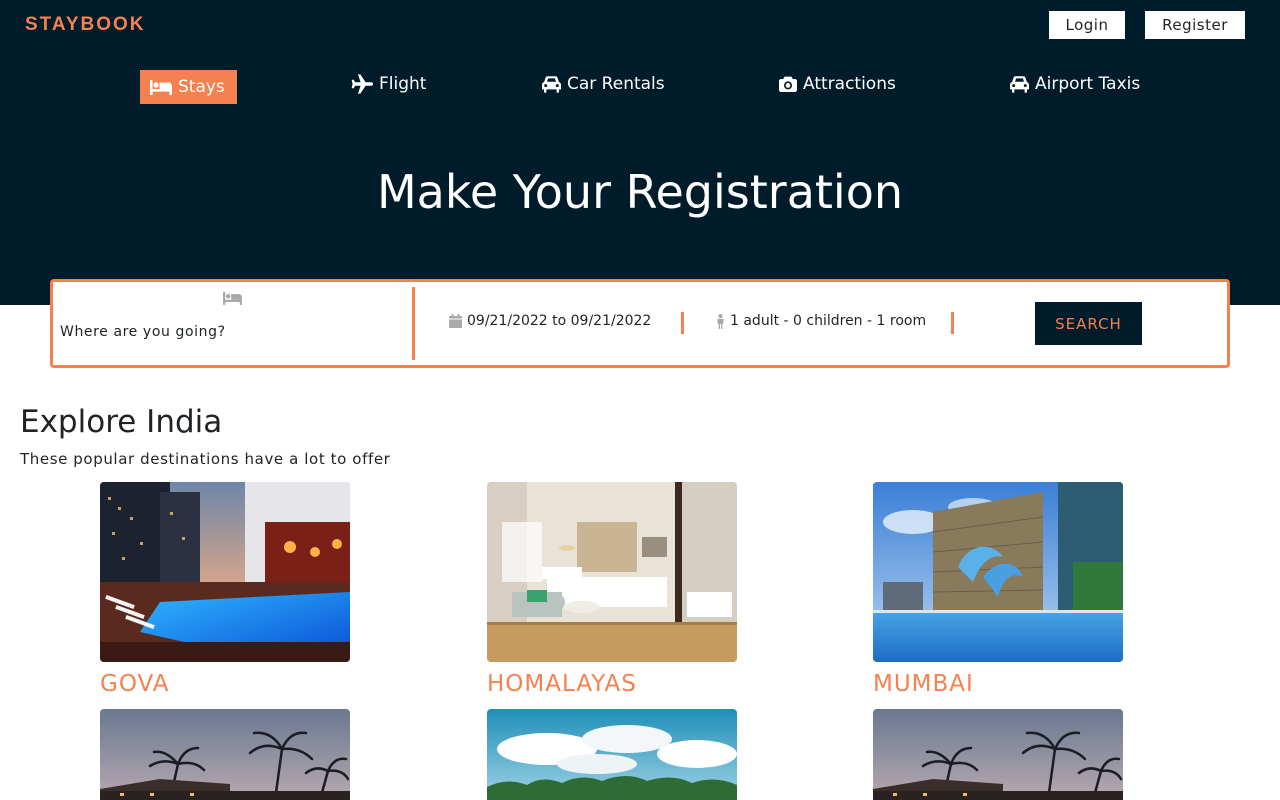 The width and height of the screenshot is (1280, 800). What do you see at coordinates (1195, 25) in the screenshot?
I see `register-button: Register` at bounding box center [1195, 25].